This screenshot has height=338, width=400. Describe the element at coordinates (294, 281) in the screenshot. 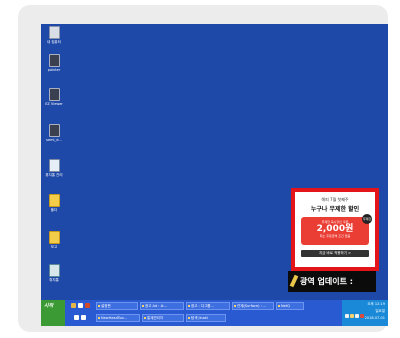

I see `pencil-icon` at that location.